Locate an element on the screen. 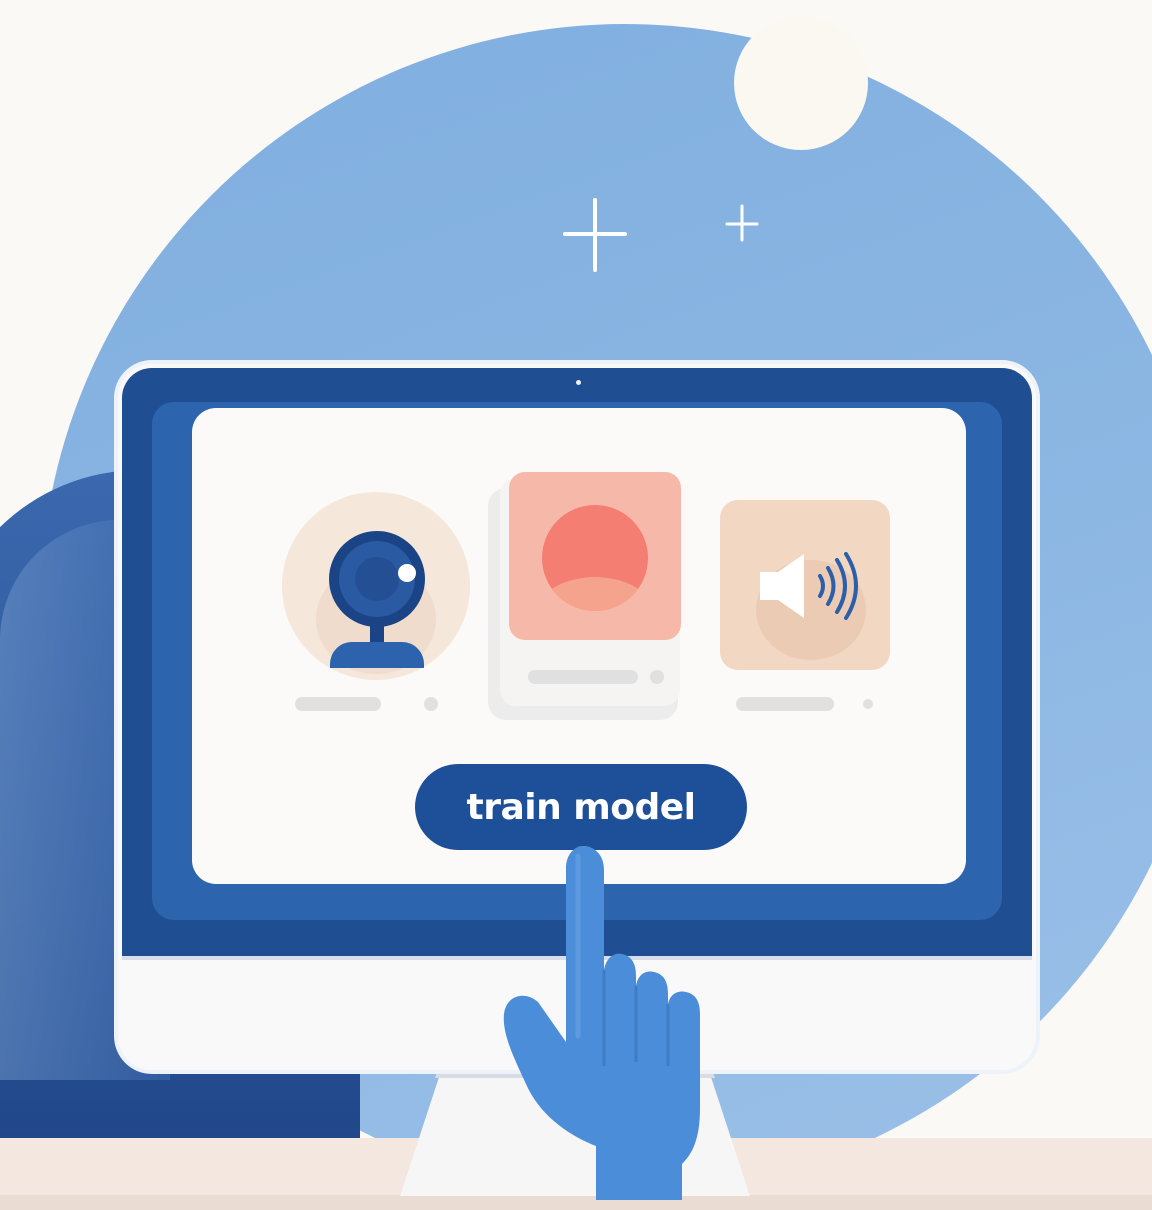  train-model-label: train model is located at coordinates (581, 807).